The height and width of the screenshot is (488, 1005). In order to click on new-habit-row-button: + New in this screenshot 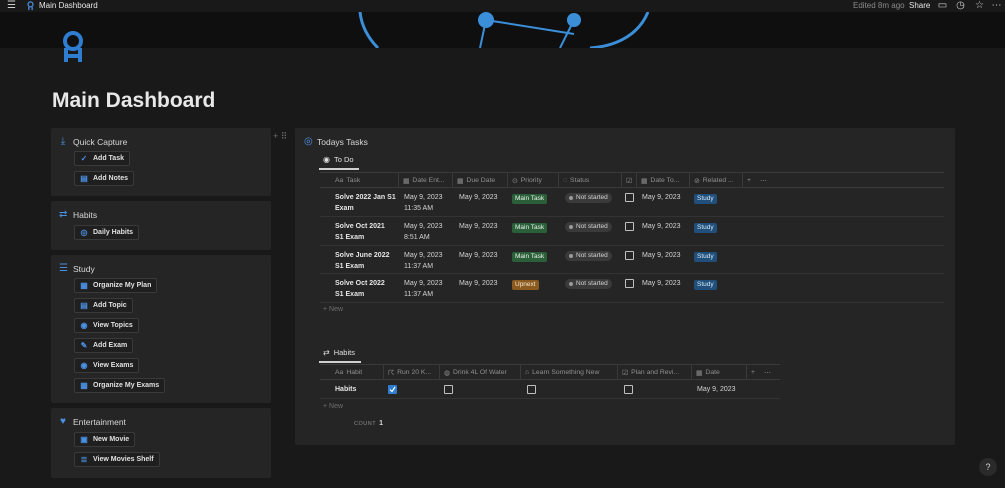, I will do `click(333, 406)`.